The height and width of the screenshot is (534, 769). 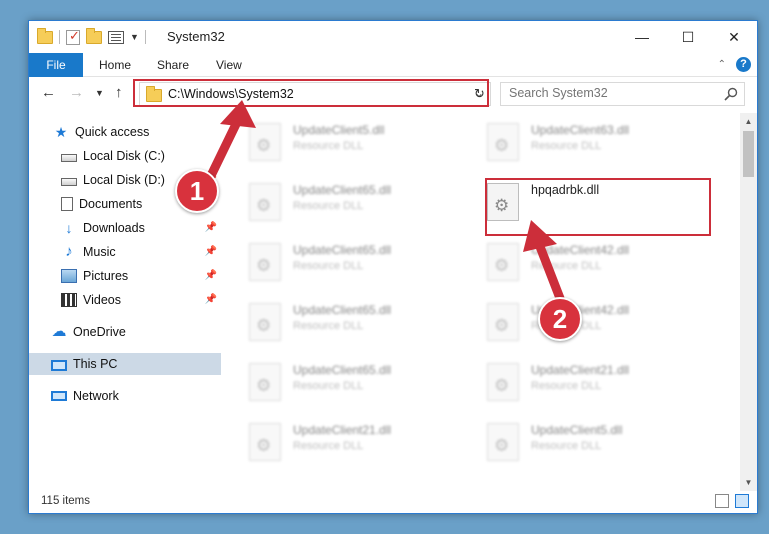 I want to click on expand-ribbon-chevron-icon: ⌃, so click(x=722, y=64).